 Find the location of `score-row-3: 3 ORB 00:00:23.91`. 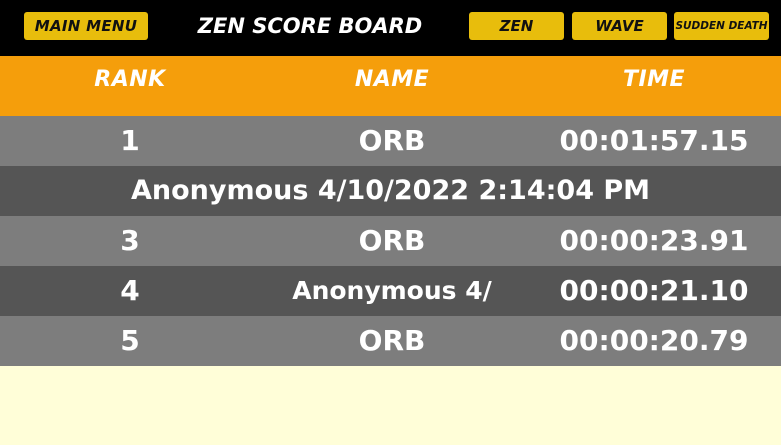

score-row-3: 3 ORB 00:00:23.91 is located at coordinates (390, 241).